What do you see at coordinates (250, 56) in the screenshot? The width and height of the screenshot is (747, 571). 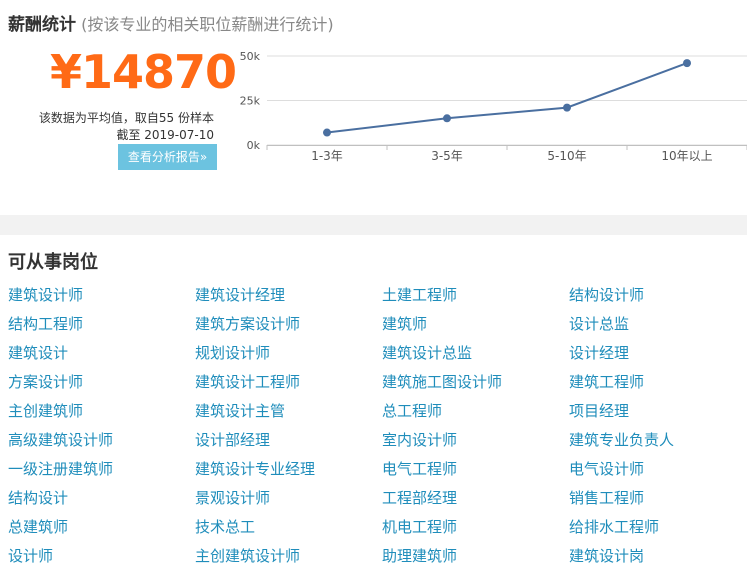 I see `y-tick-label: 50k` at bounding box center [250, 56].